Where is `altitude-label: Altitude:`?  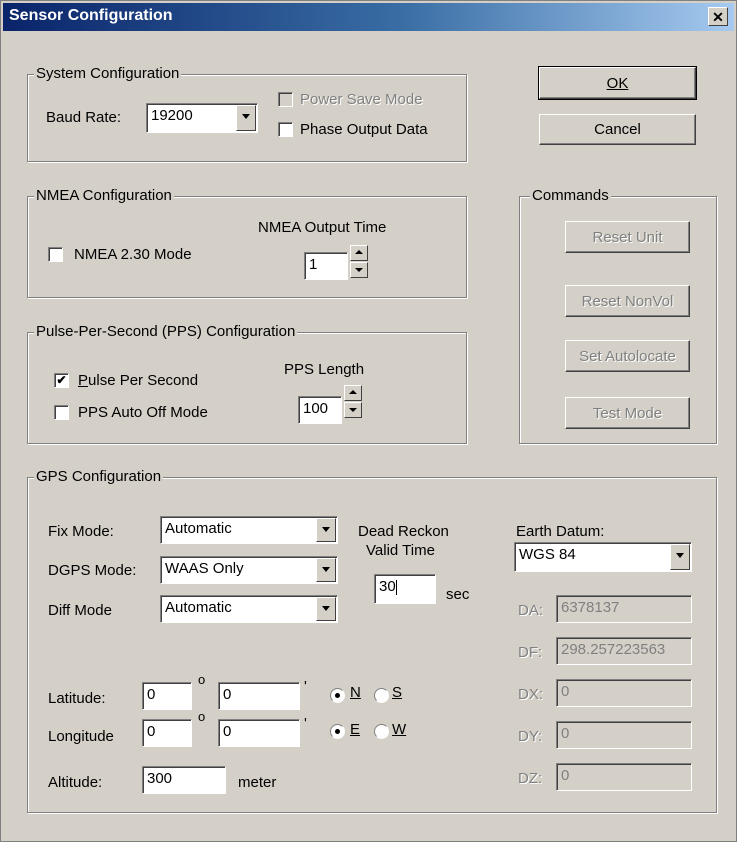 altitude-label: Altitude: is located at coordinates (75, 782).